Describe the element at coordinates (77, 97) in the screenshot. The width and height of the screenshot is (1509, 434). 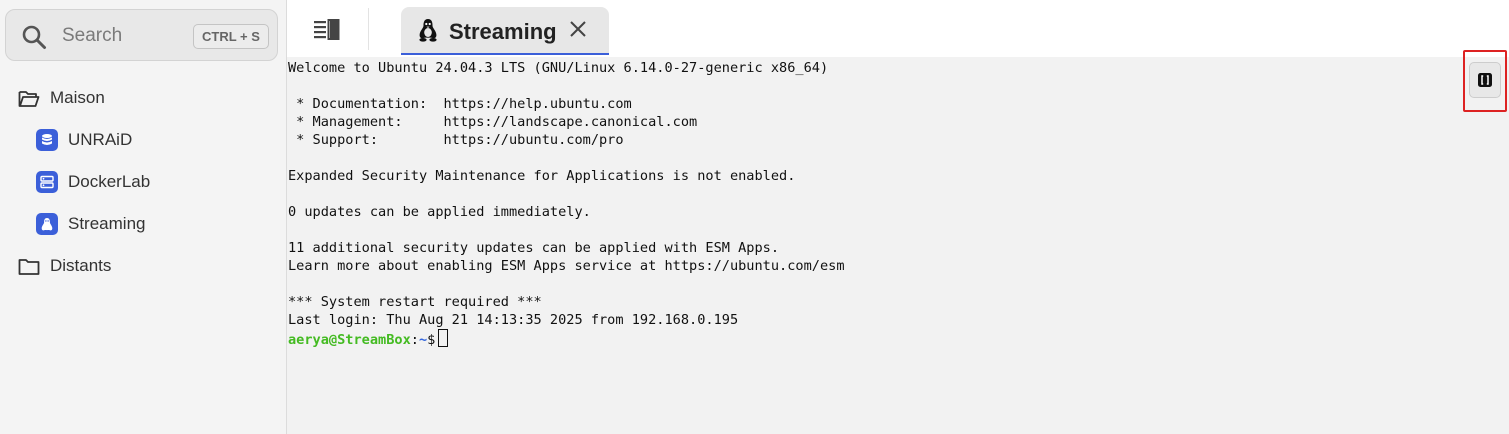
I see `group-label: Maison` at that location.